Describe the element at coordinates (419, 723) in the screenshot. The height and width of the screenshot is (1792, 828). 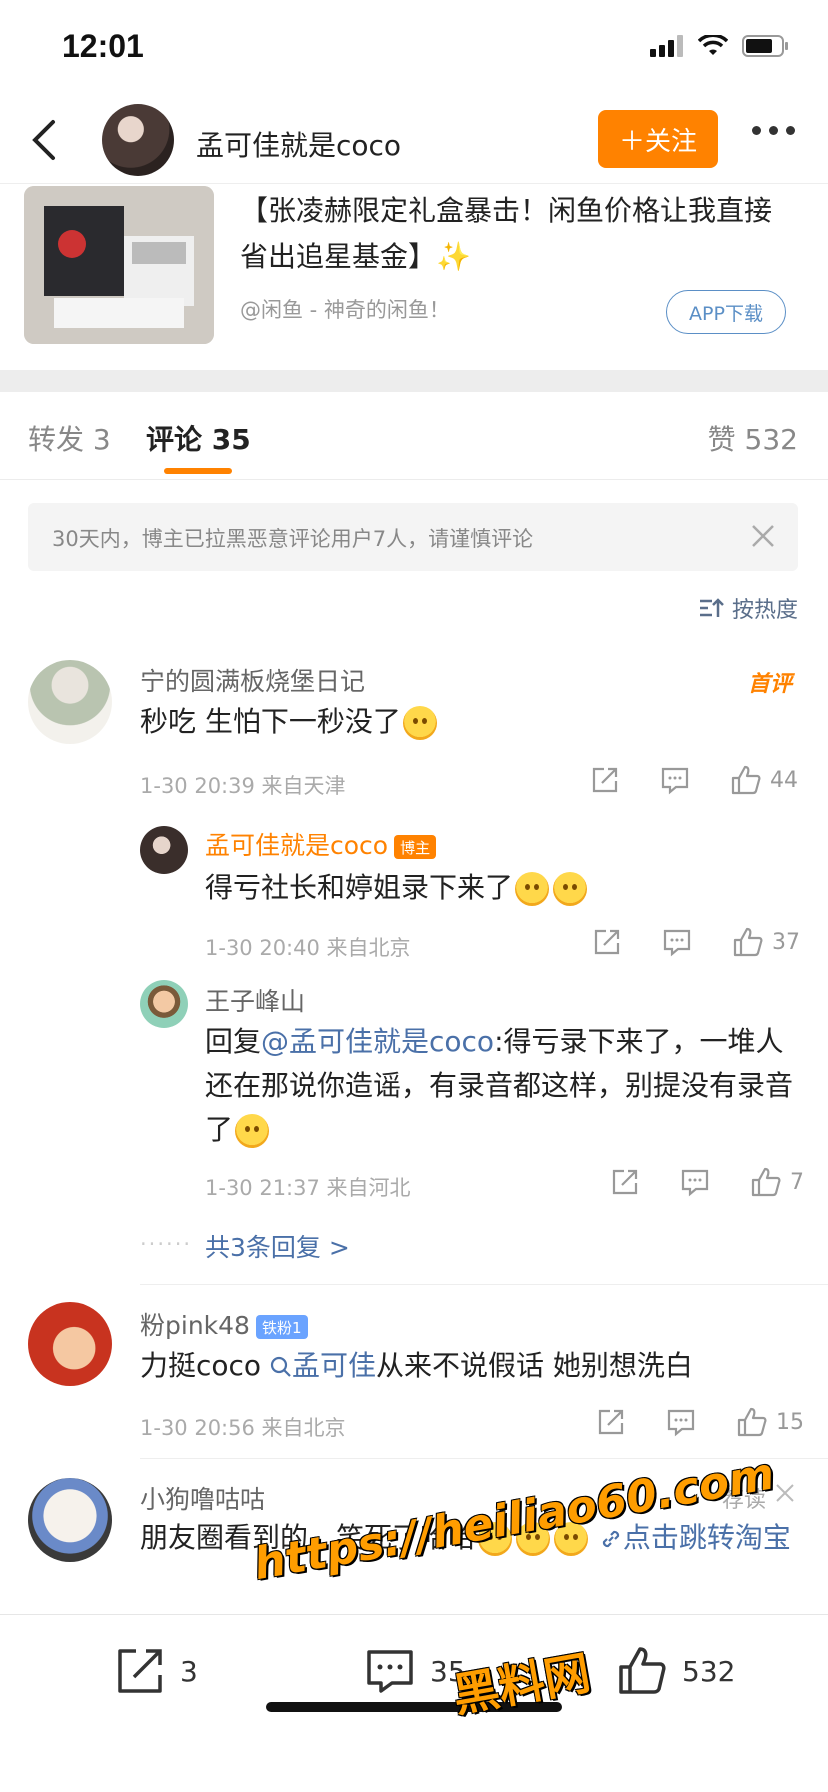
I see `crying-emoji-icon` at that location.